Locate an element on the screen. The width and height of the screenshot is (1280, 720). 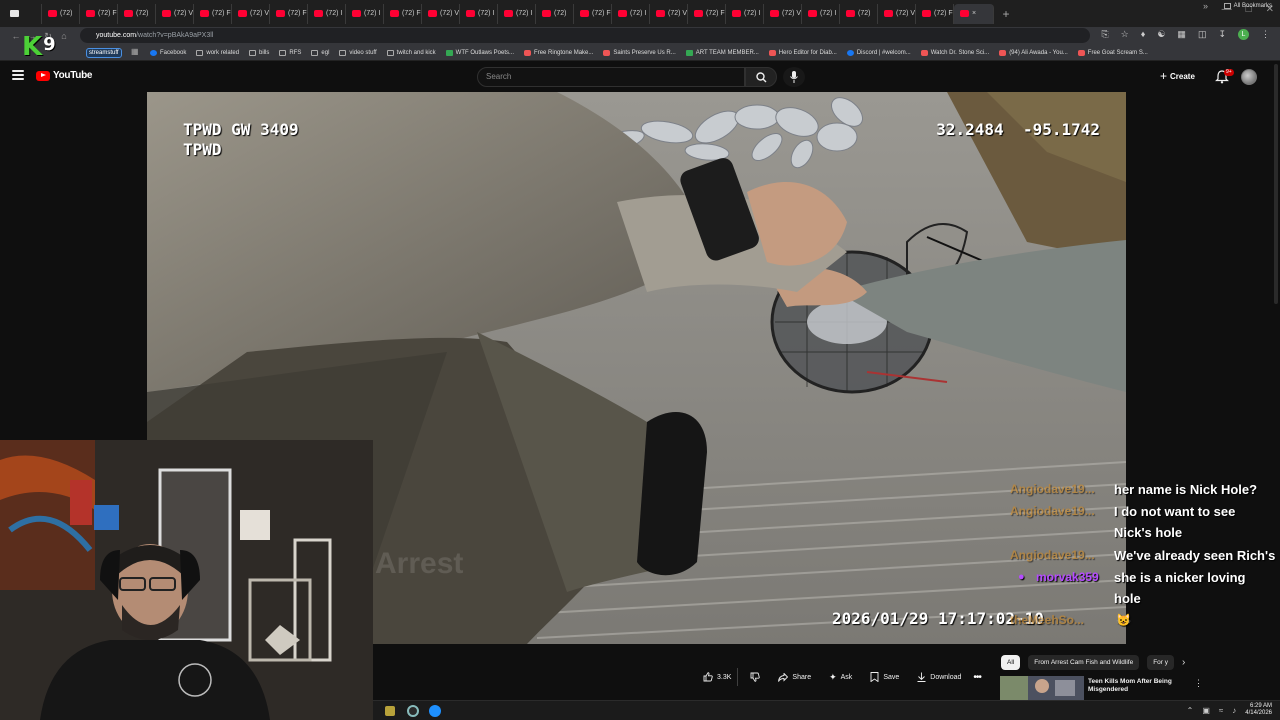
extensions-puzzle-icon: ▦ is located at coordinates (1181, 34).